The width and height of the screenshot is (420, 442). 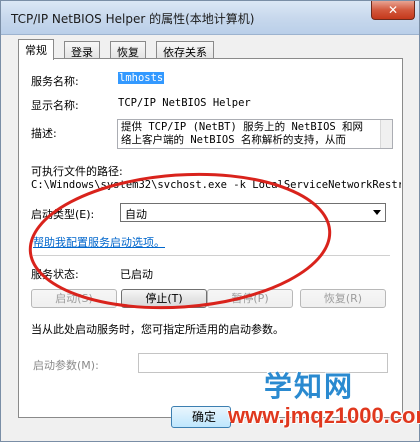 I want to click on window-title: TCP/IP NetBIOS Helper 的属性(本地计算机), so click(x=133, y=19).